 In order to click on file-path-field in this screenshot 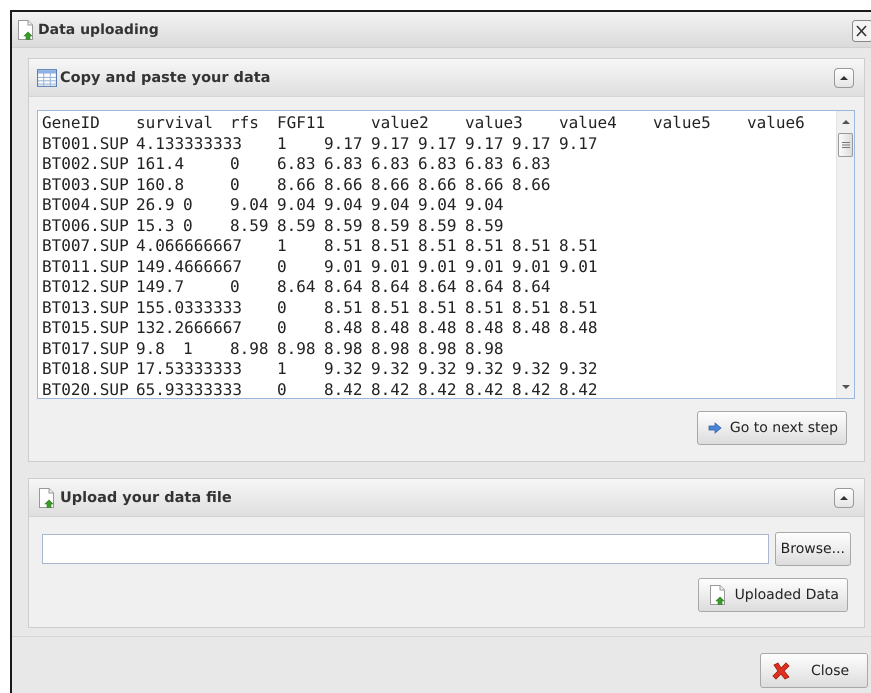, I will do `click(405, 549)`.